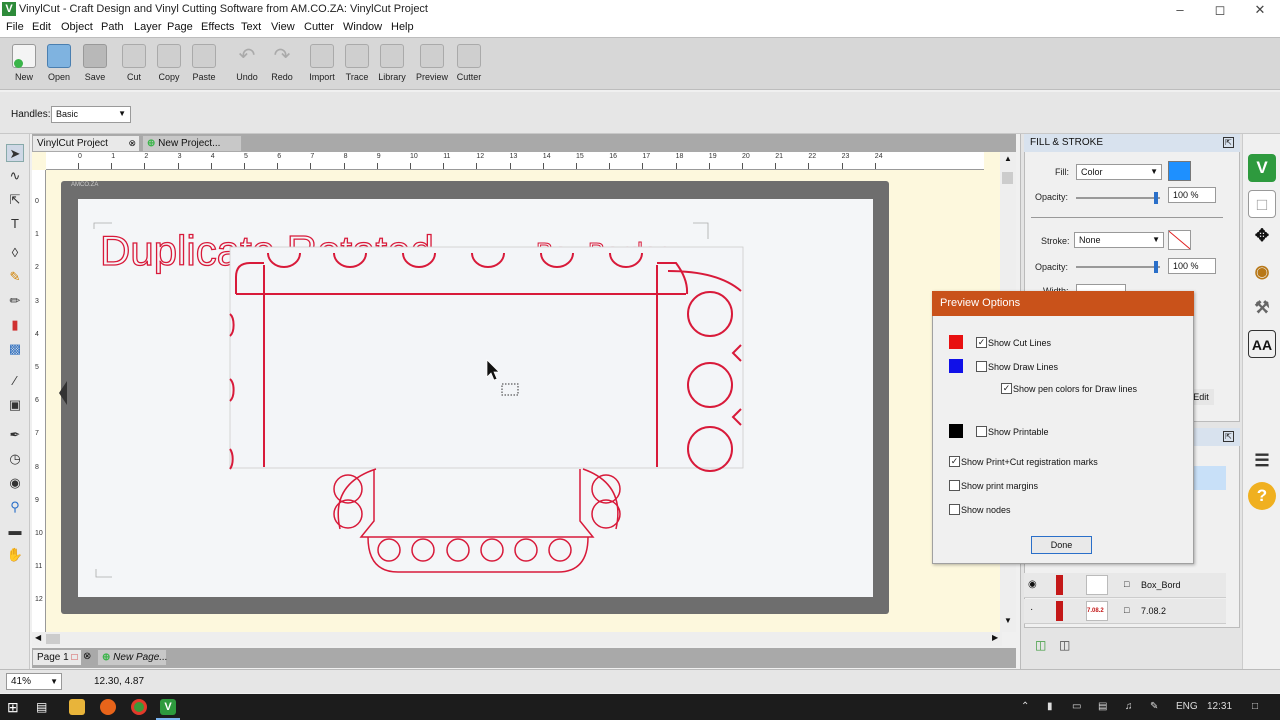 The width and height of the screenshot is (1280, 720). I want to click on vinylcut-logo-icon: V, so click(1262, 168).